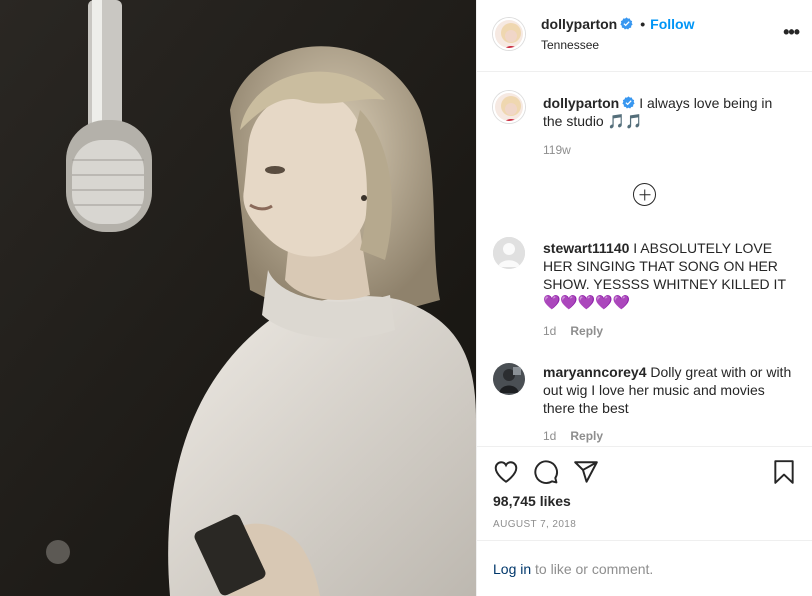 Image resolution: width=812 pixels, height=596 pixels. I want to click on author-avatar, so click(509, 34).